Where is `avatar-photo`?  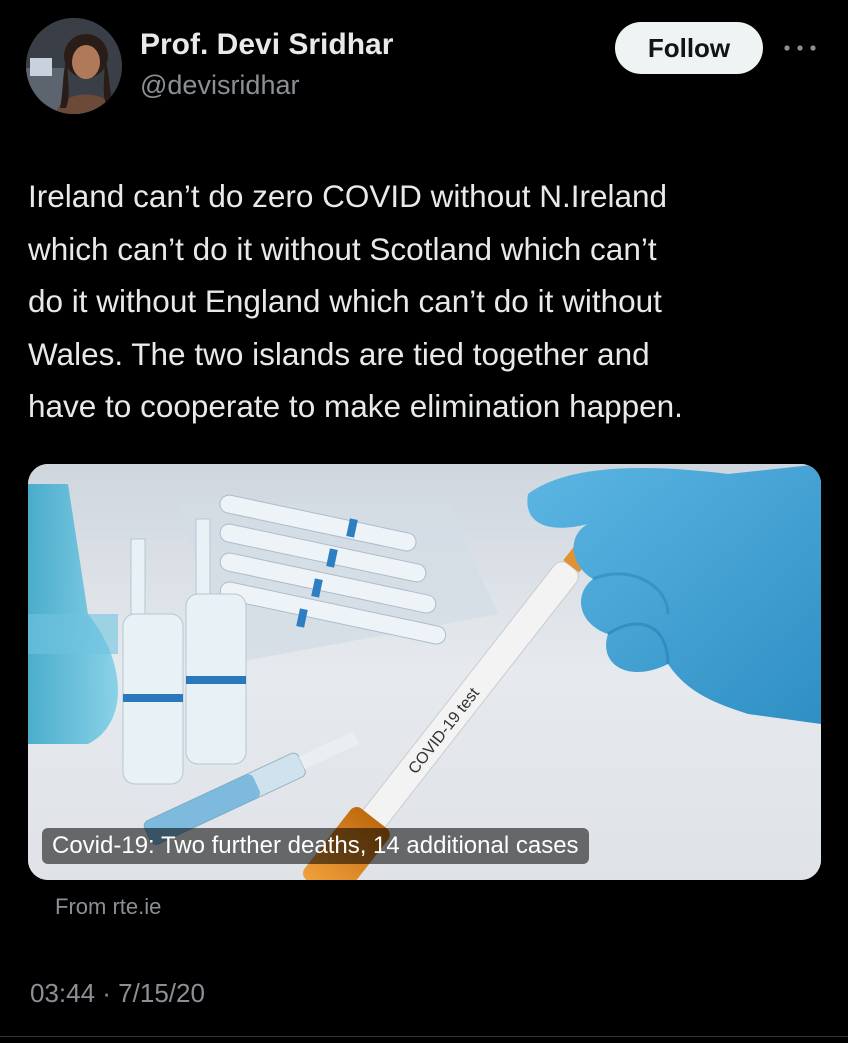
avatar-photo is located at coordinates (74, 66).